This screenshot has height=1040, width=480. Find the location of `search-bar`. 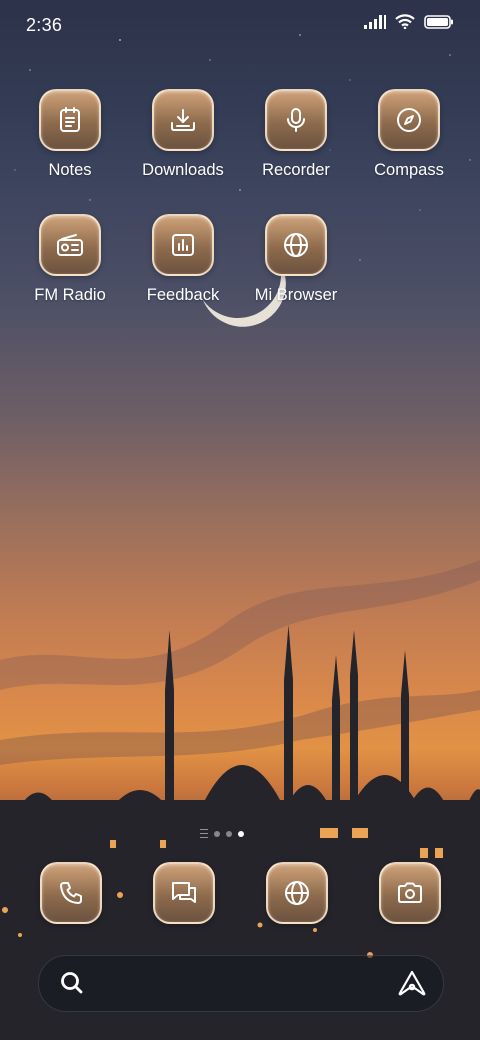

search-bar is located at coordinates (241, 983).